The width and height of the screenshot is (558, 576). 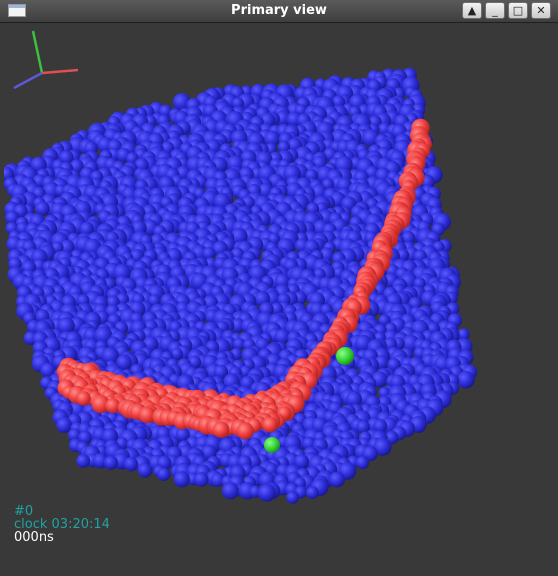 I want to click on axis-gizmo-icon, so click(x=46, y=60).